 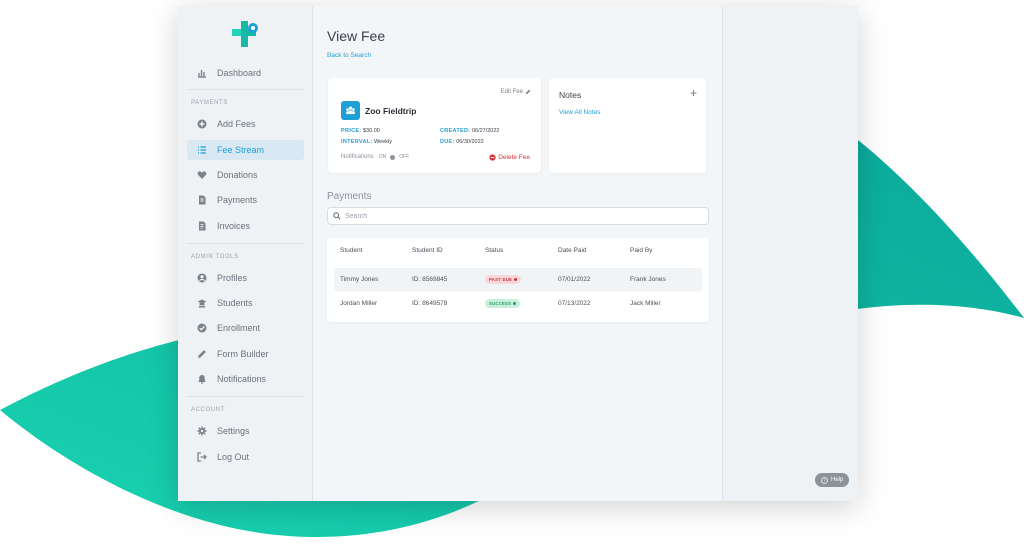 I want to click on created-key: CREATED:, so click(x=455, y=131).